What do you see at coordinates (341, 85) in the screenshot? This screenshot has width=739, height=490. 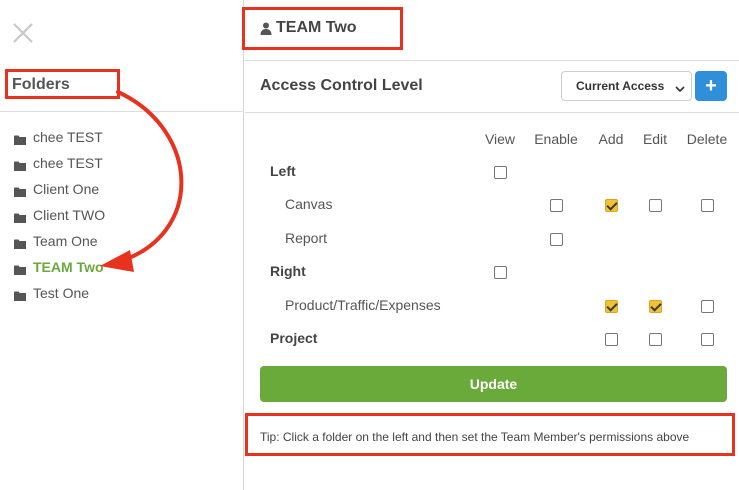 I see `access-control-title: Access Control Level` at bounding box center [341, 85].